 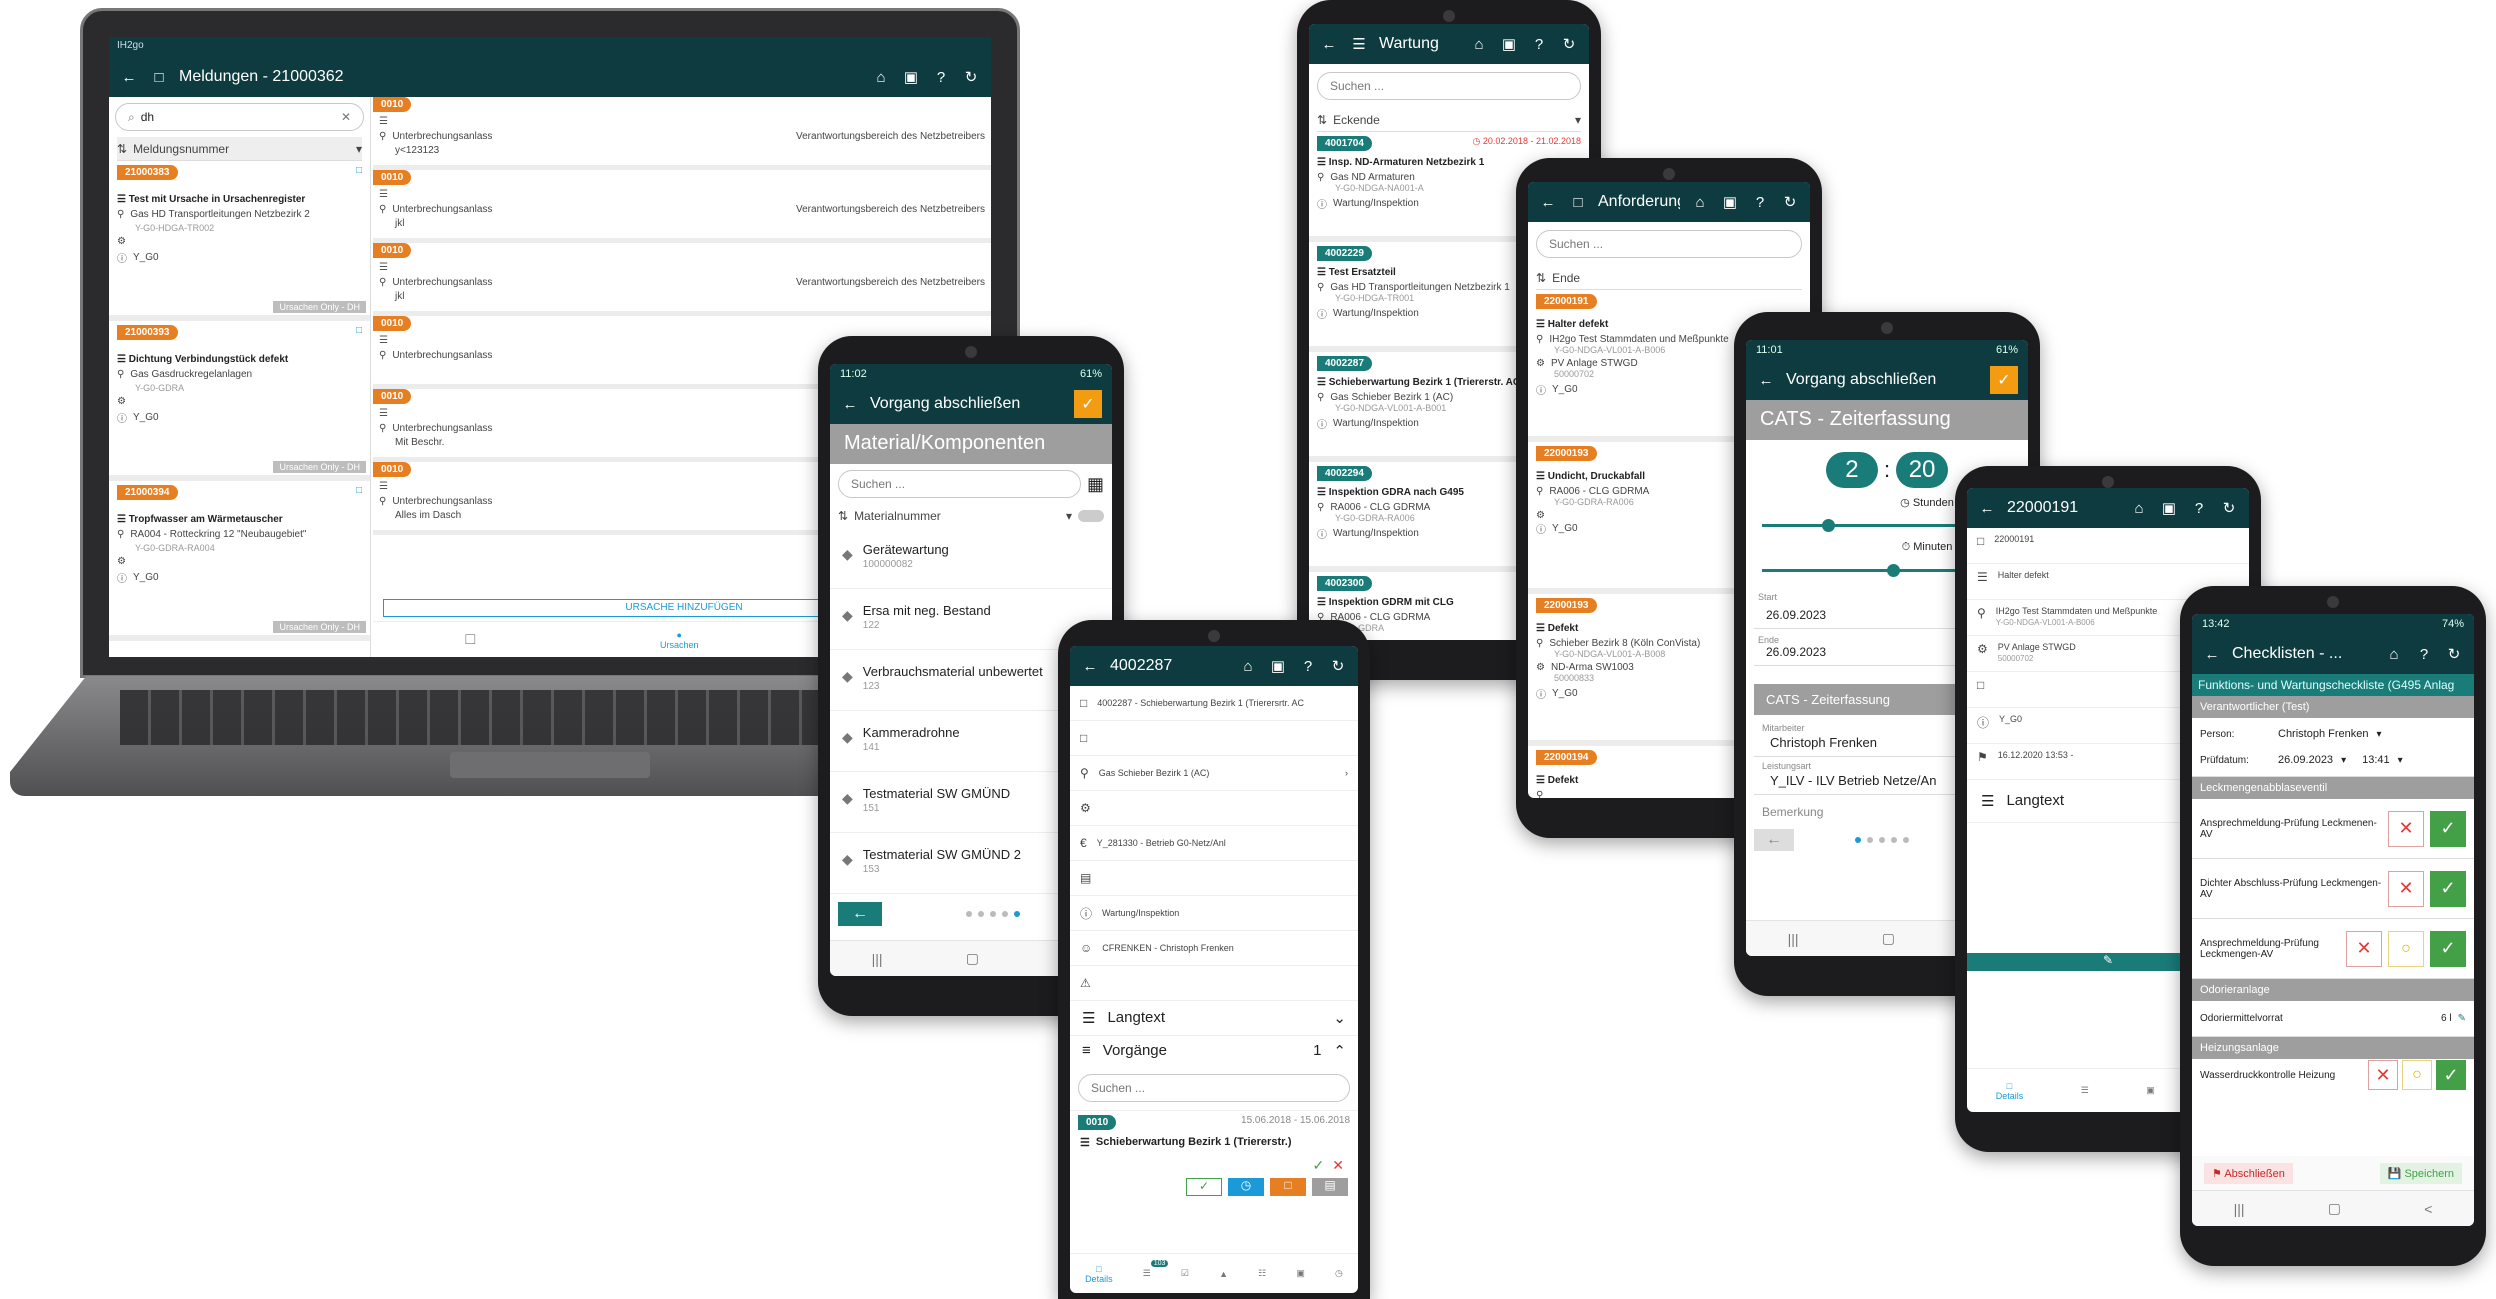 What do you see at coordinates (1262, 1273) in the screenshot?
I see `hierarchy-tab-icon: ☷` at bounding box center [1262, 1273].